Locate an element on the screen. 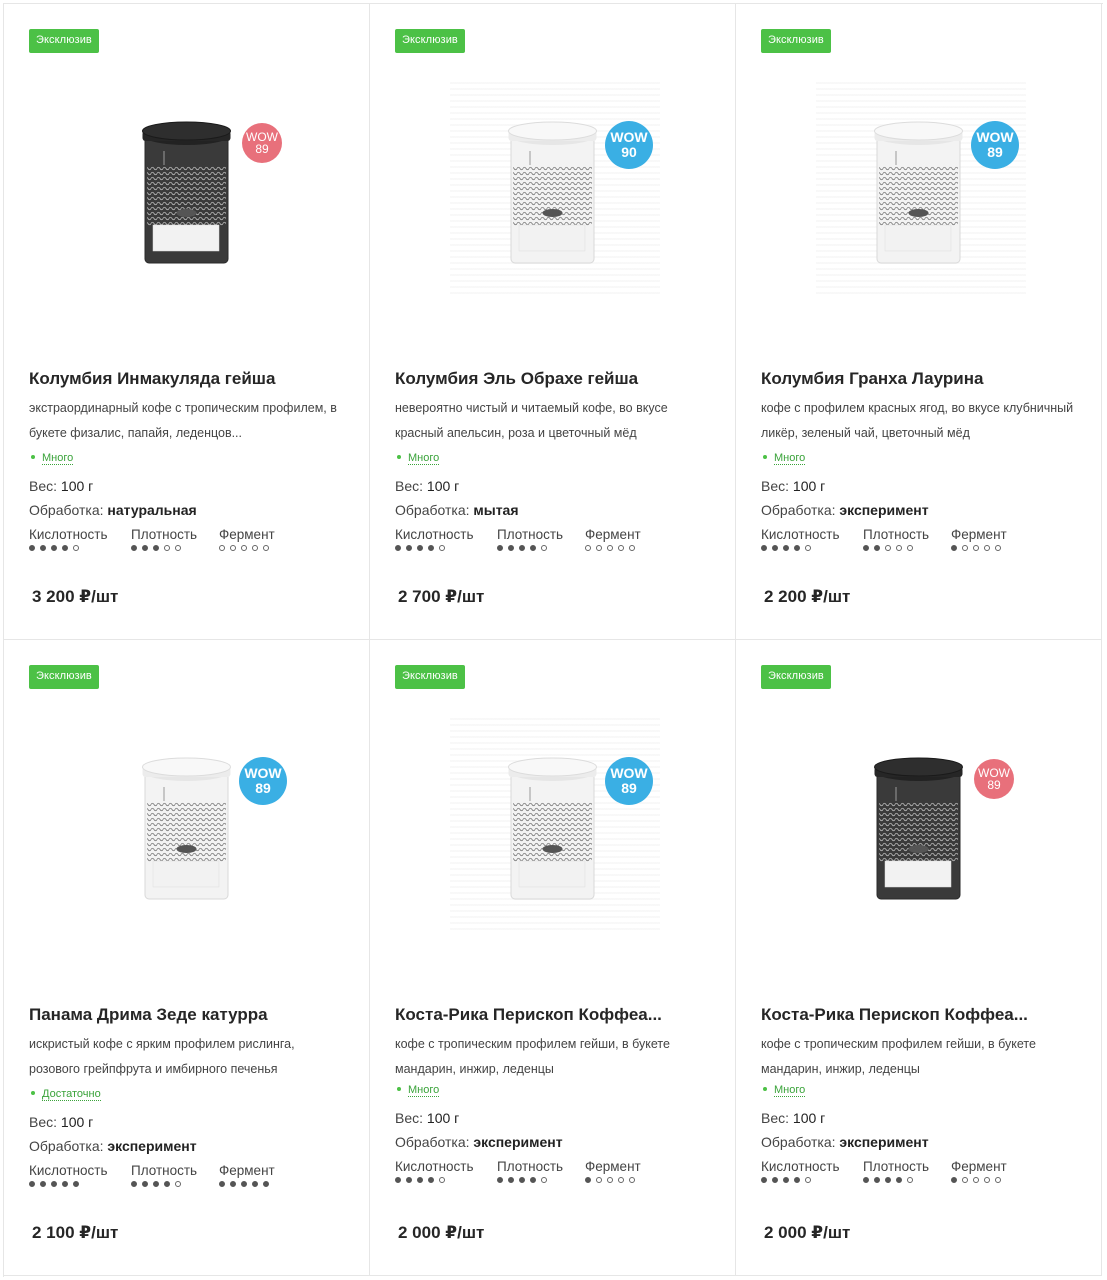 The height and width of the screenshot is (1280, 1107). ferment-rating is located at coordinates (247, 548).